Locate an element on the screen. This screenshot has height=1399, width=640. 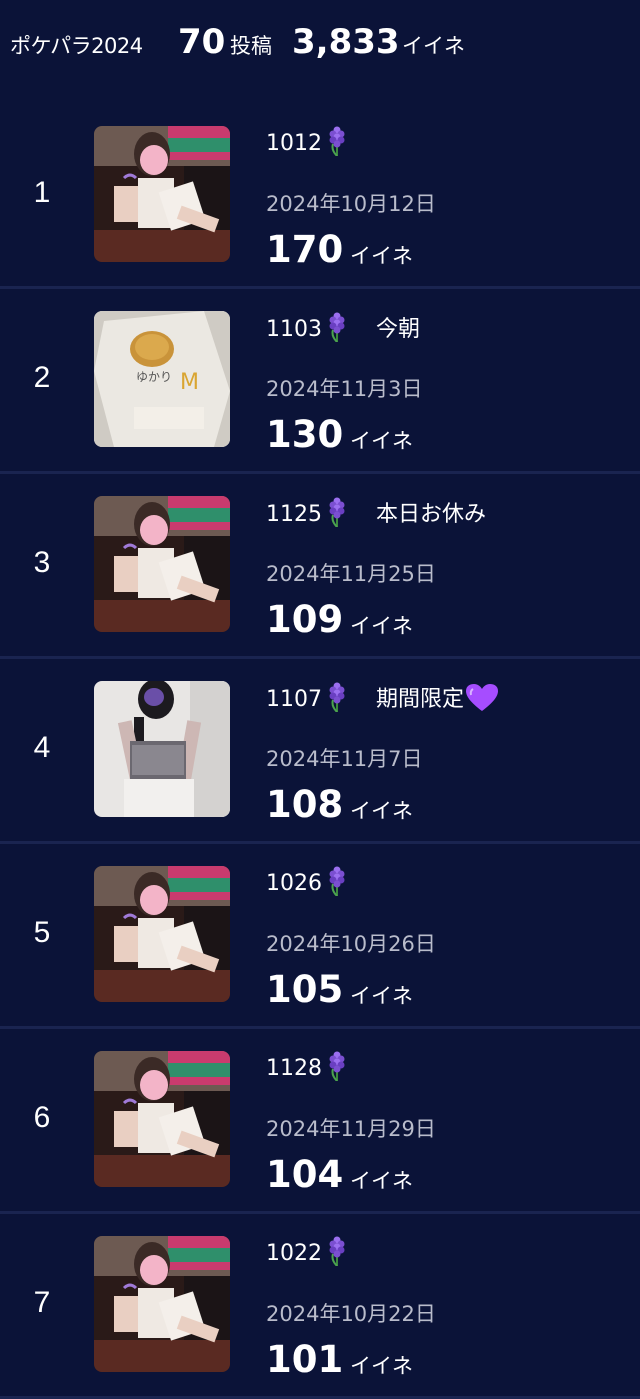
likes-total-unit: イイネ is located at coordinates (433, 46).